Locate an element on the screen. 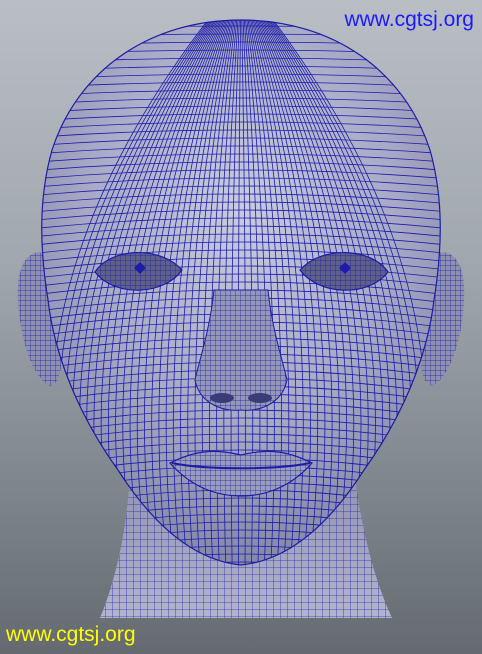  watermark-bottom: www.cgtsj.org is located at coordinates (71, 634).